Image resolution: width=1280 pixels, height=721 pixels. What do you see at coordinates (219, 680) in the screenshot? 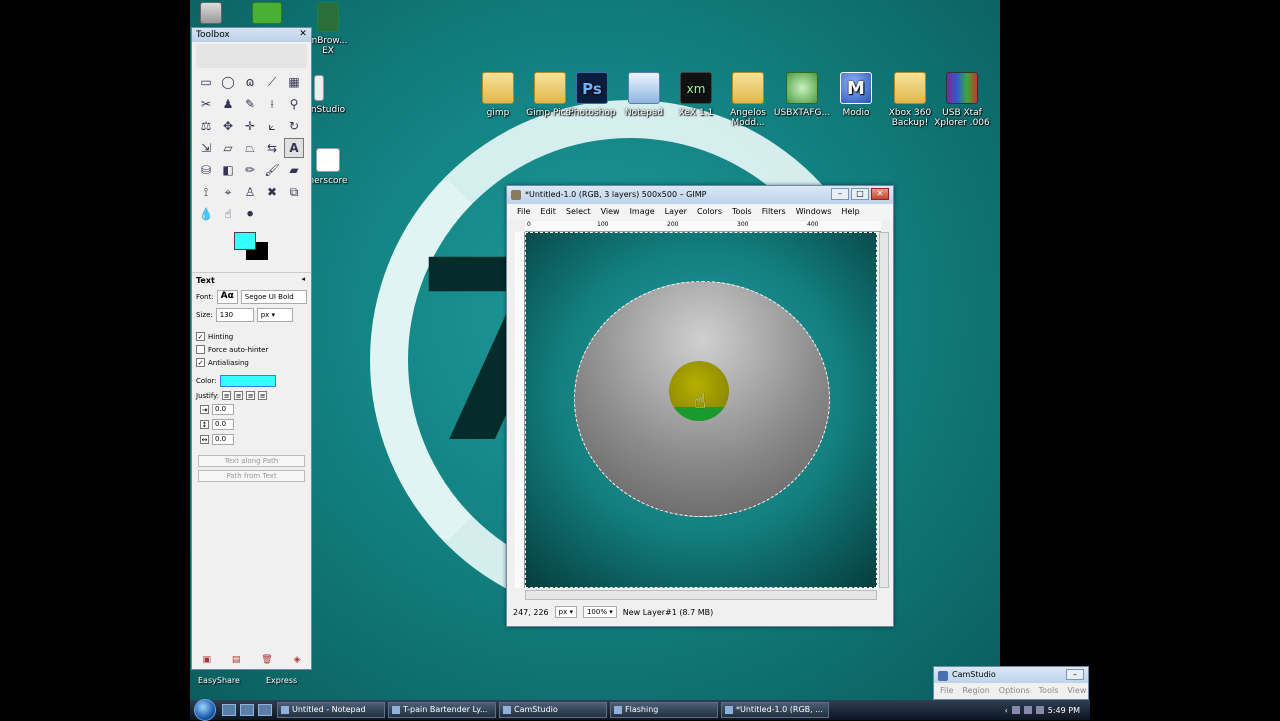
I see `easyshare-label: EasyShare` at bounding box center [219, 680].